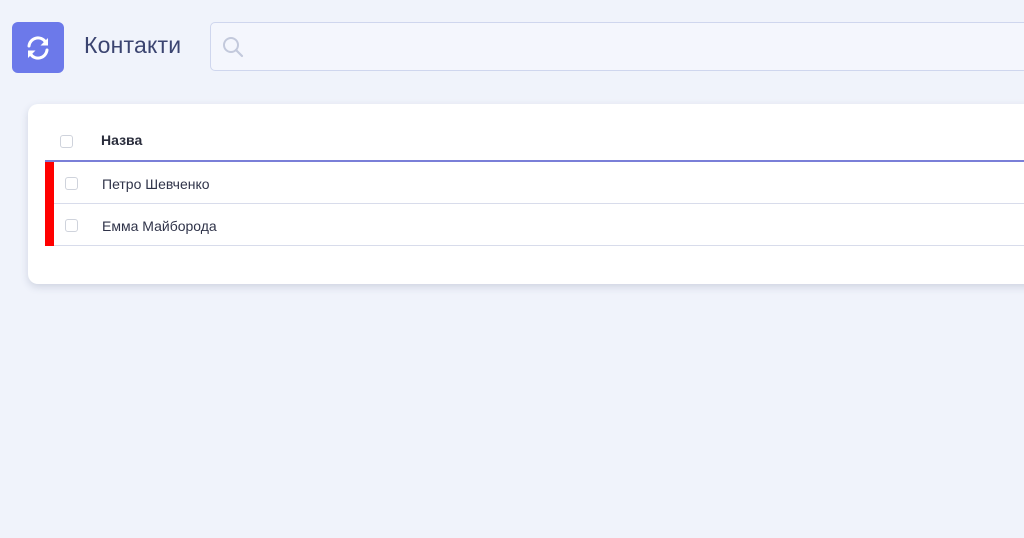 The width and height of the screenshot is (1024, 538). I want to click on contact-name: Емма Майборода, so click(159, 226).